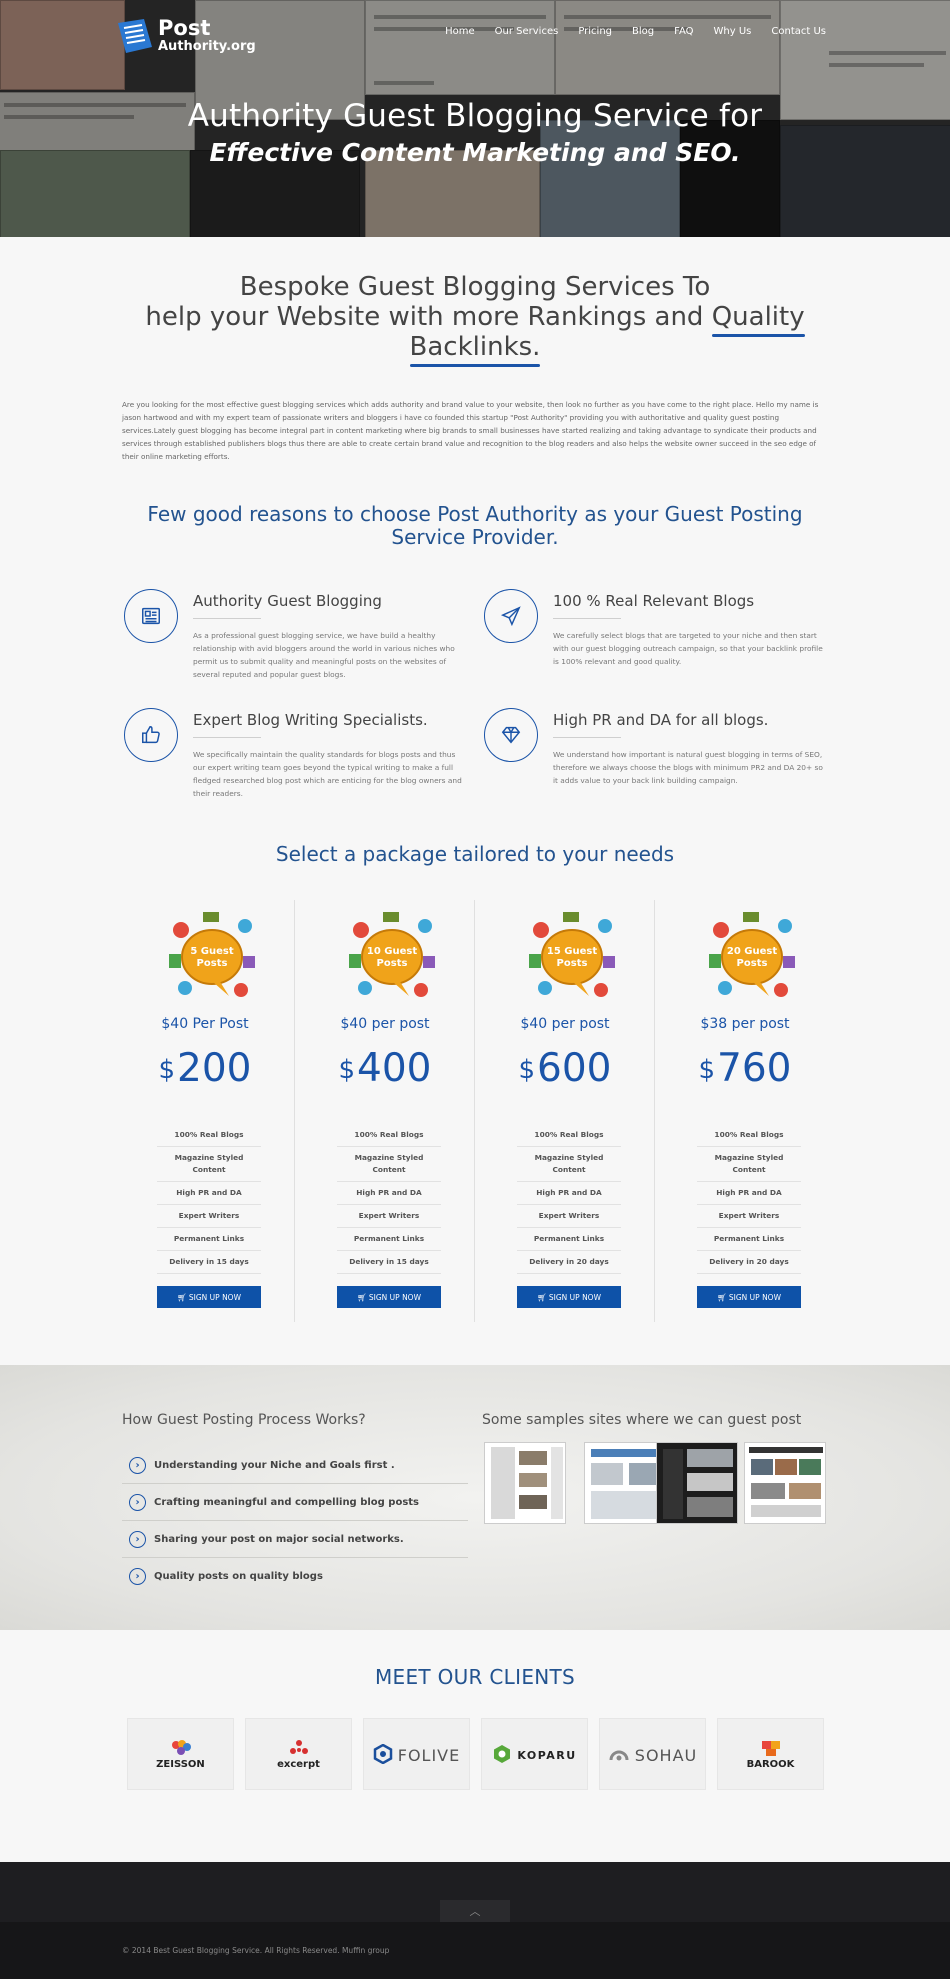 This screenshot has width=950, height=1979. I want to click on client-logo-zeisson: ZEISSON, so click(180, 1754).